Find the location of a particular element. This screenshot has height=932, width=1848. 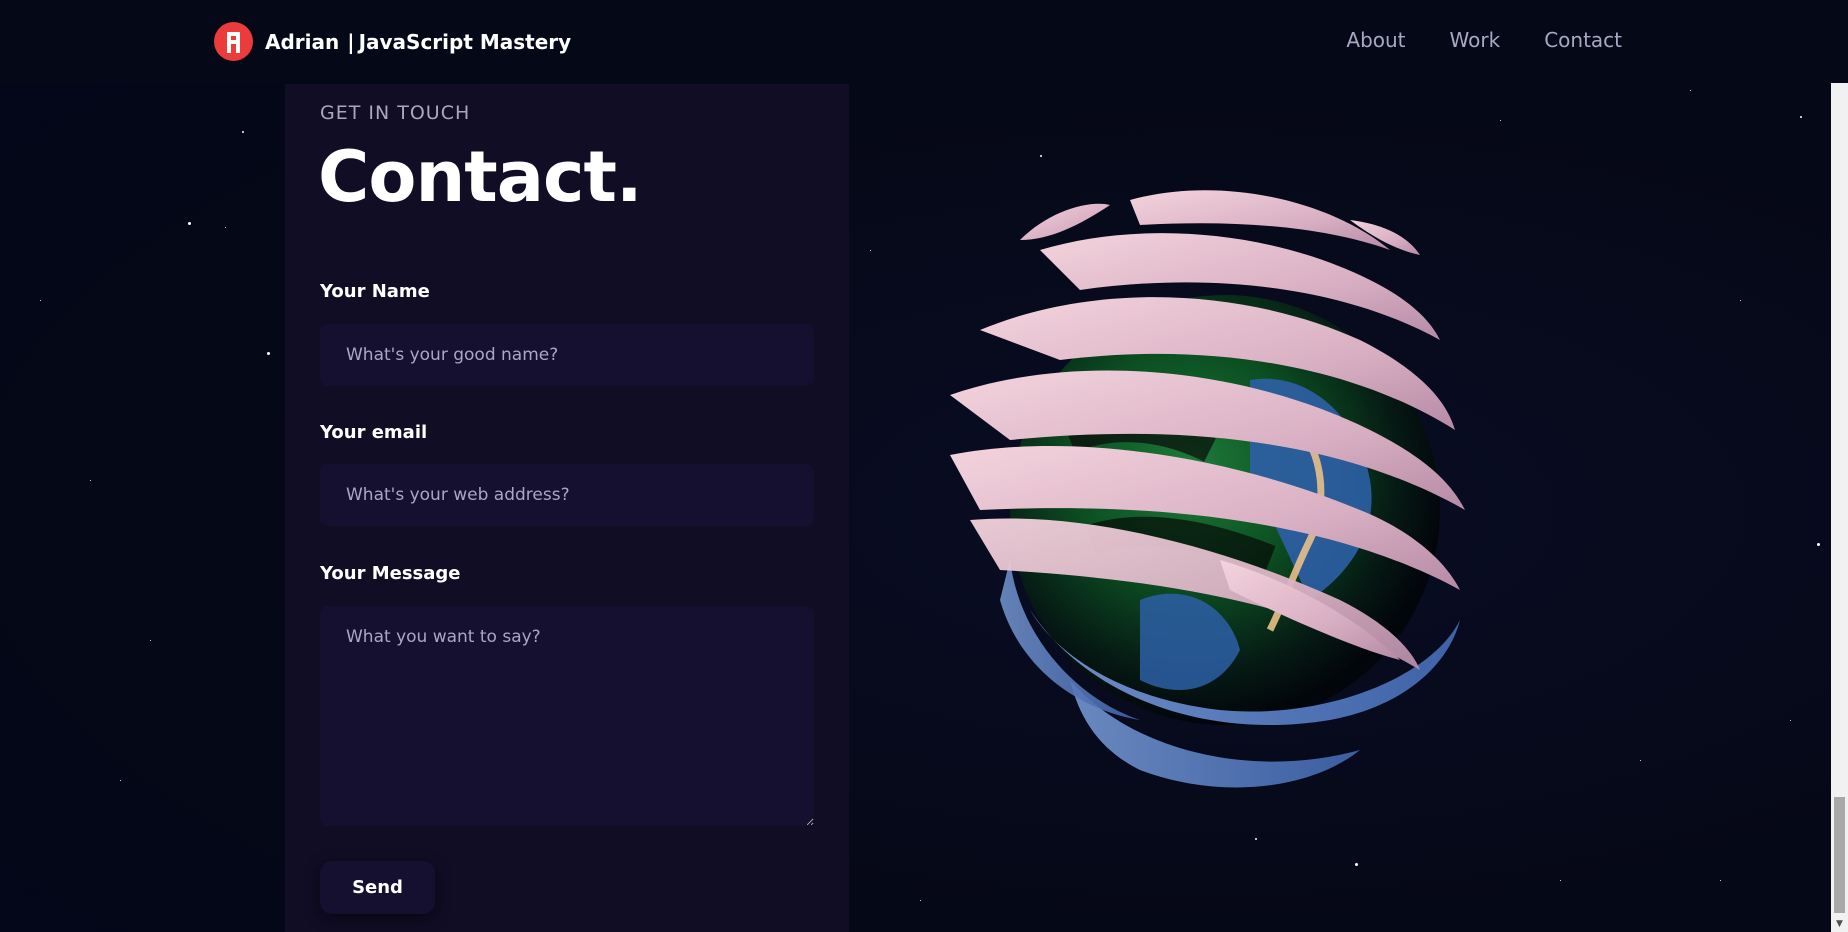

brand-first-name: Adrian is located at coordinates (302, 41).